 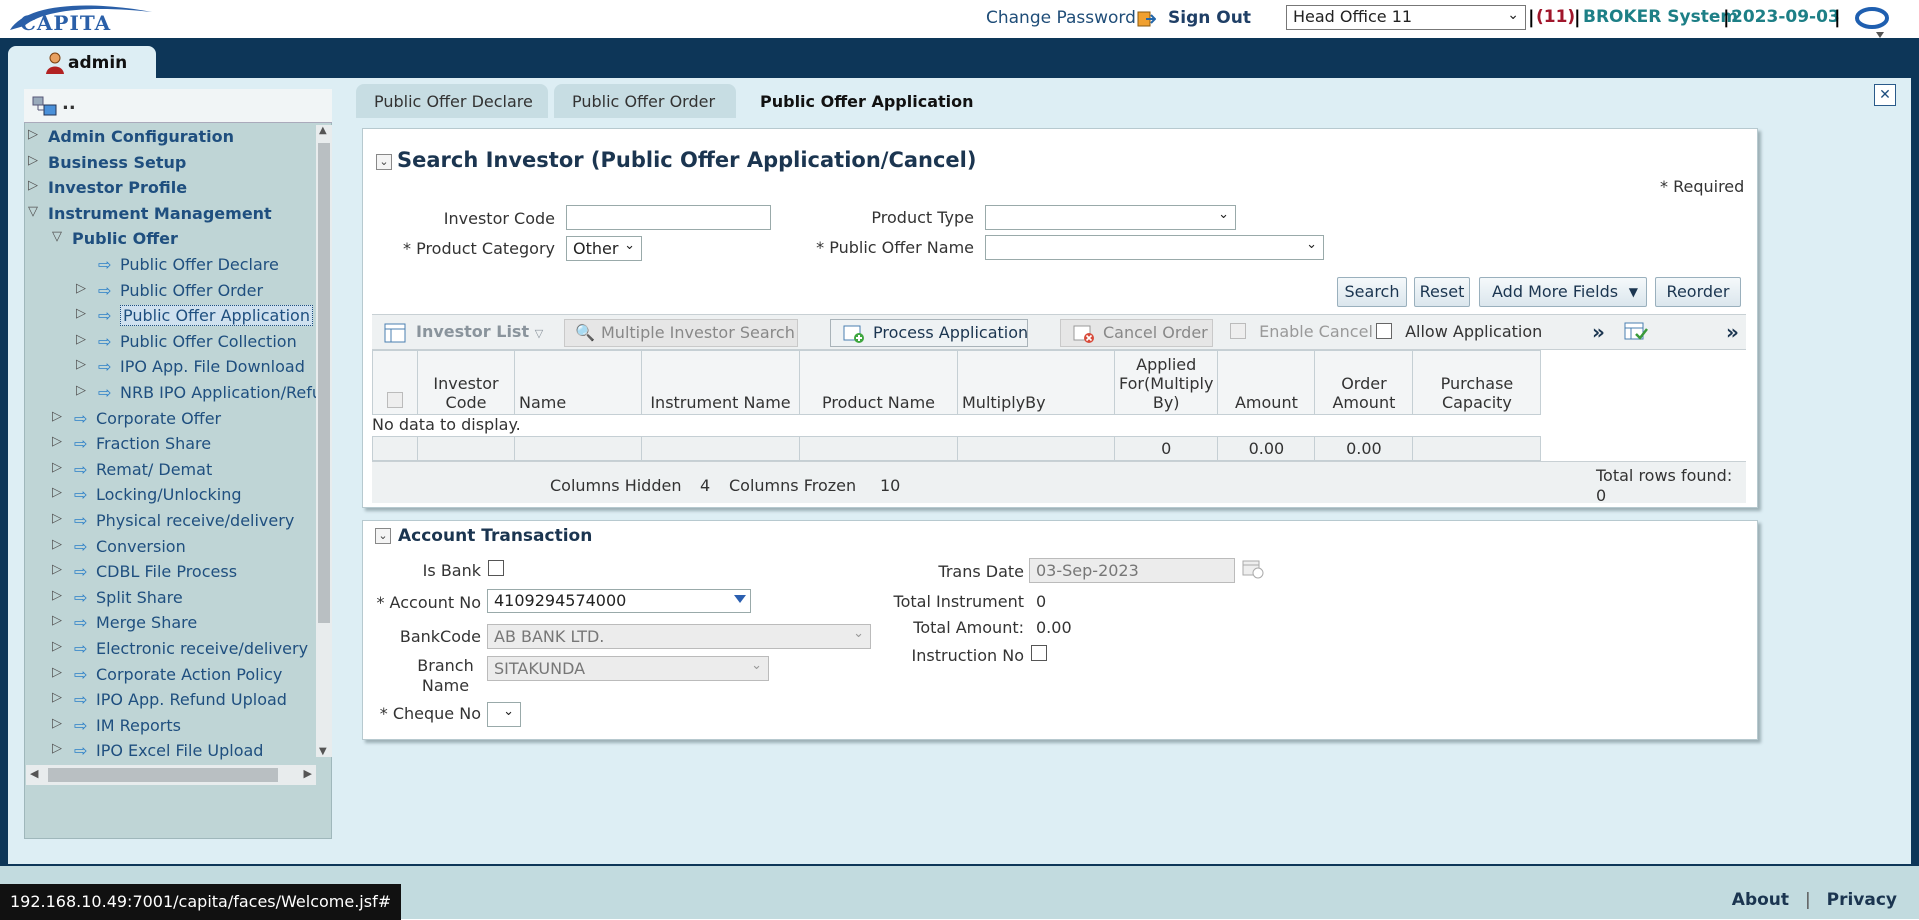 I want to click on sign-out-icon, so click(x=1146, y=19).